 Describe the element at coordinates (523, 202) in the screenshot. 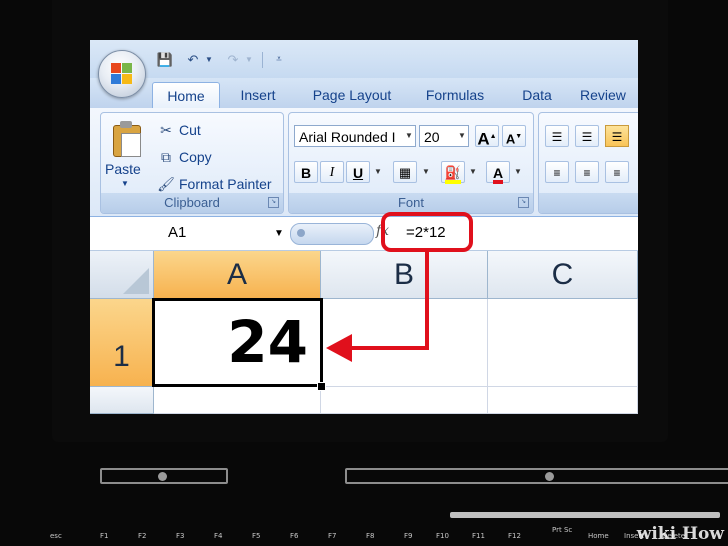

I see `font-dialog-launcher-icon: ↘` at that location.